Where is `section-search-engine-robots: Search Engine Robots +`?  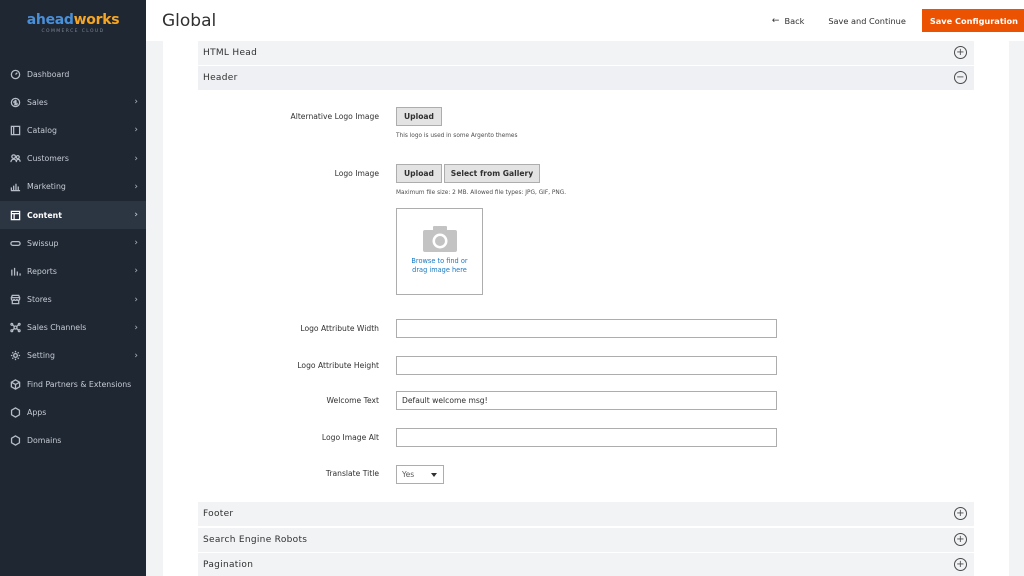 section-search-engine-robots: Search Engine Robots + is located at coordinates (586, 540).